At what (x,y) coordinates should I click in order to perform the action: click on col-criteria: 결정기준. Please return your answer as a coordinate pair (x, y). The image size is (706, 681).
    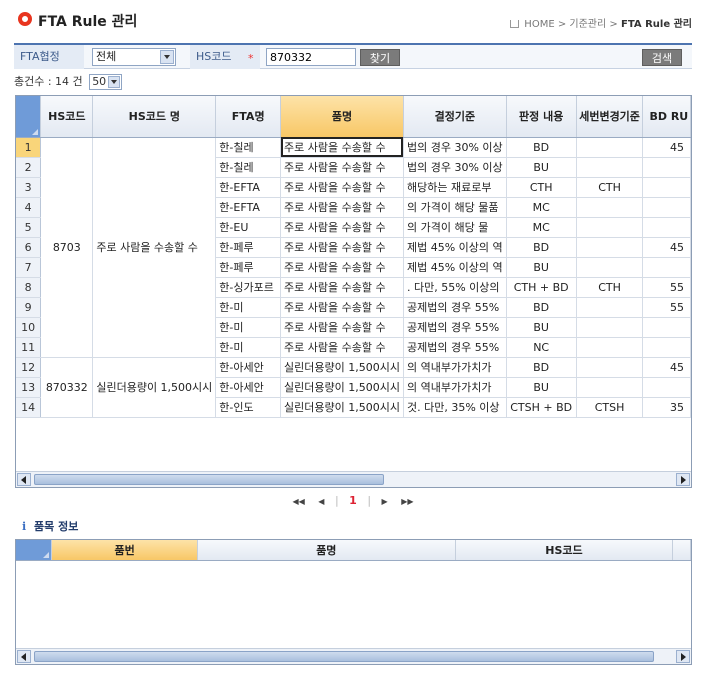
    Looking at the image, I should click on (455, 117).